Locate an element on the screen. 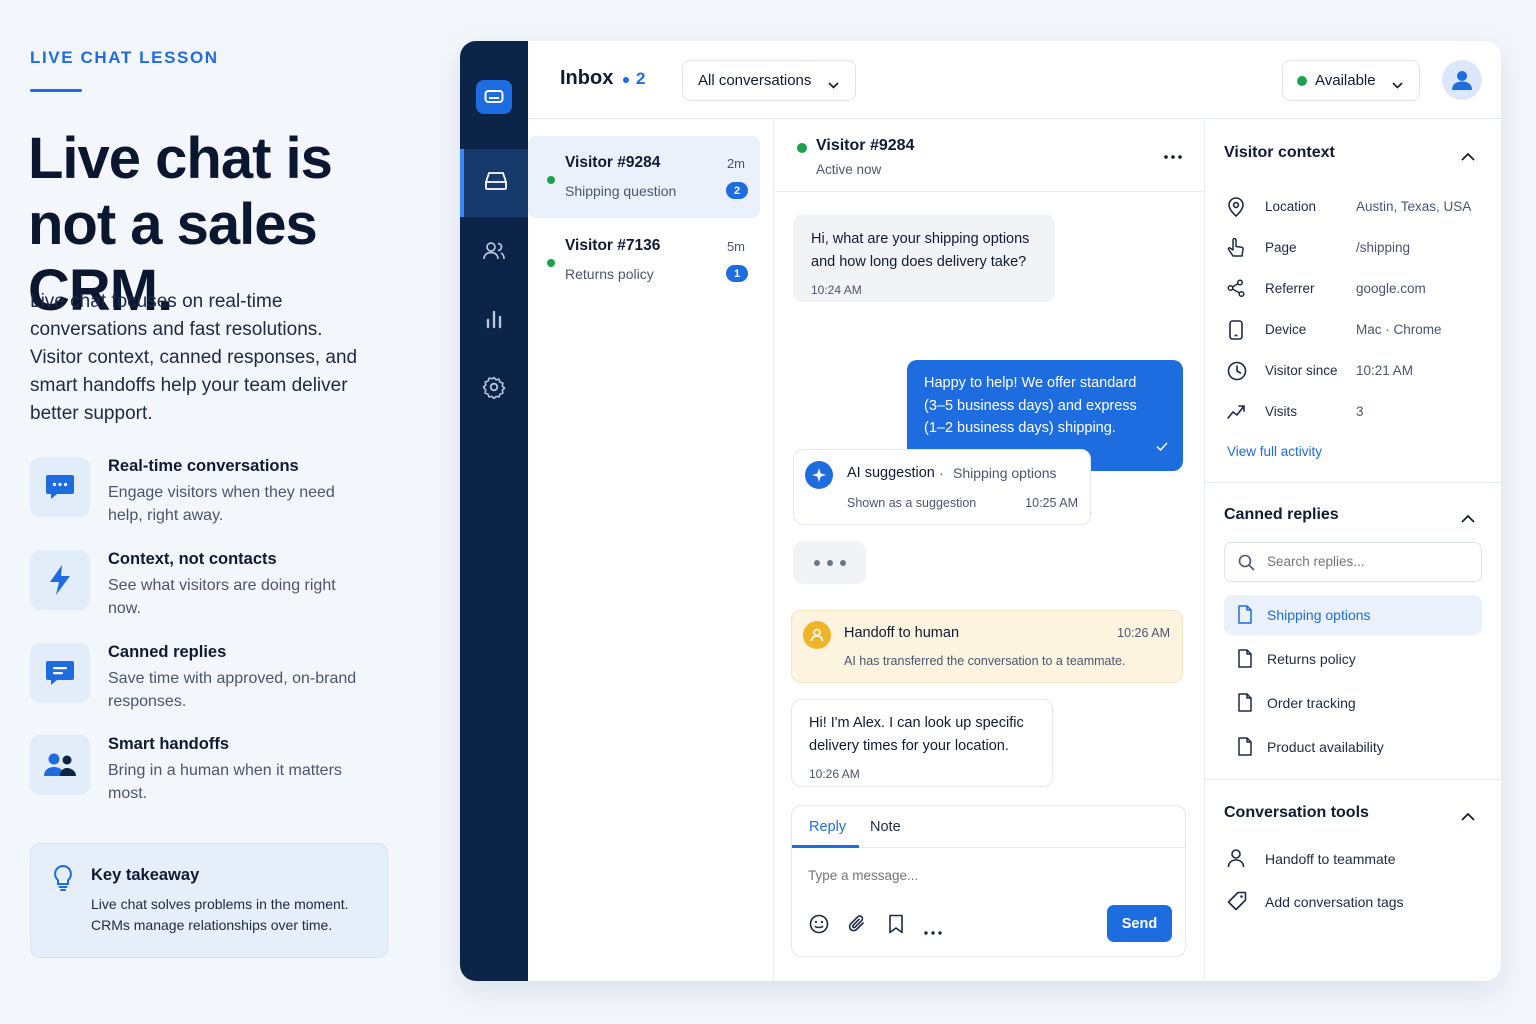  map-pin-icon is located at coordinates (1236, 209).